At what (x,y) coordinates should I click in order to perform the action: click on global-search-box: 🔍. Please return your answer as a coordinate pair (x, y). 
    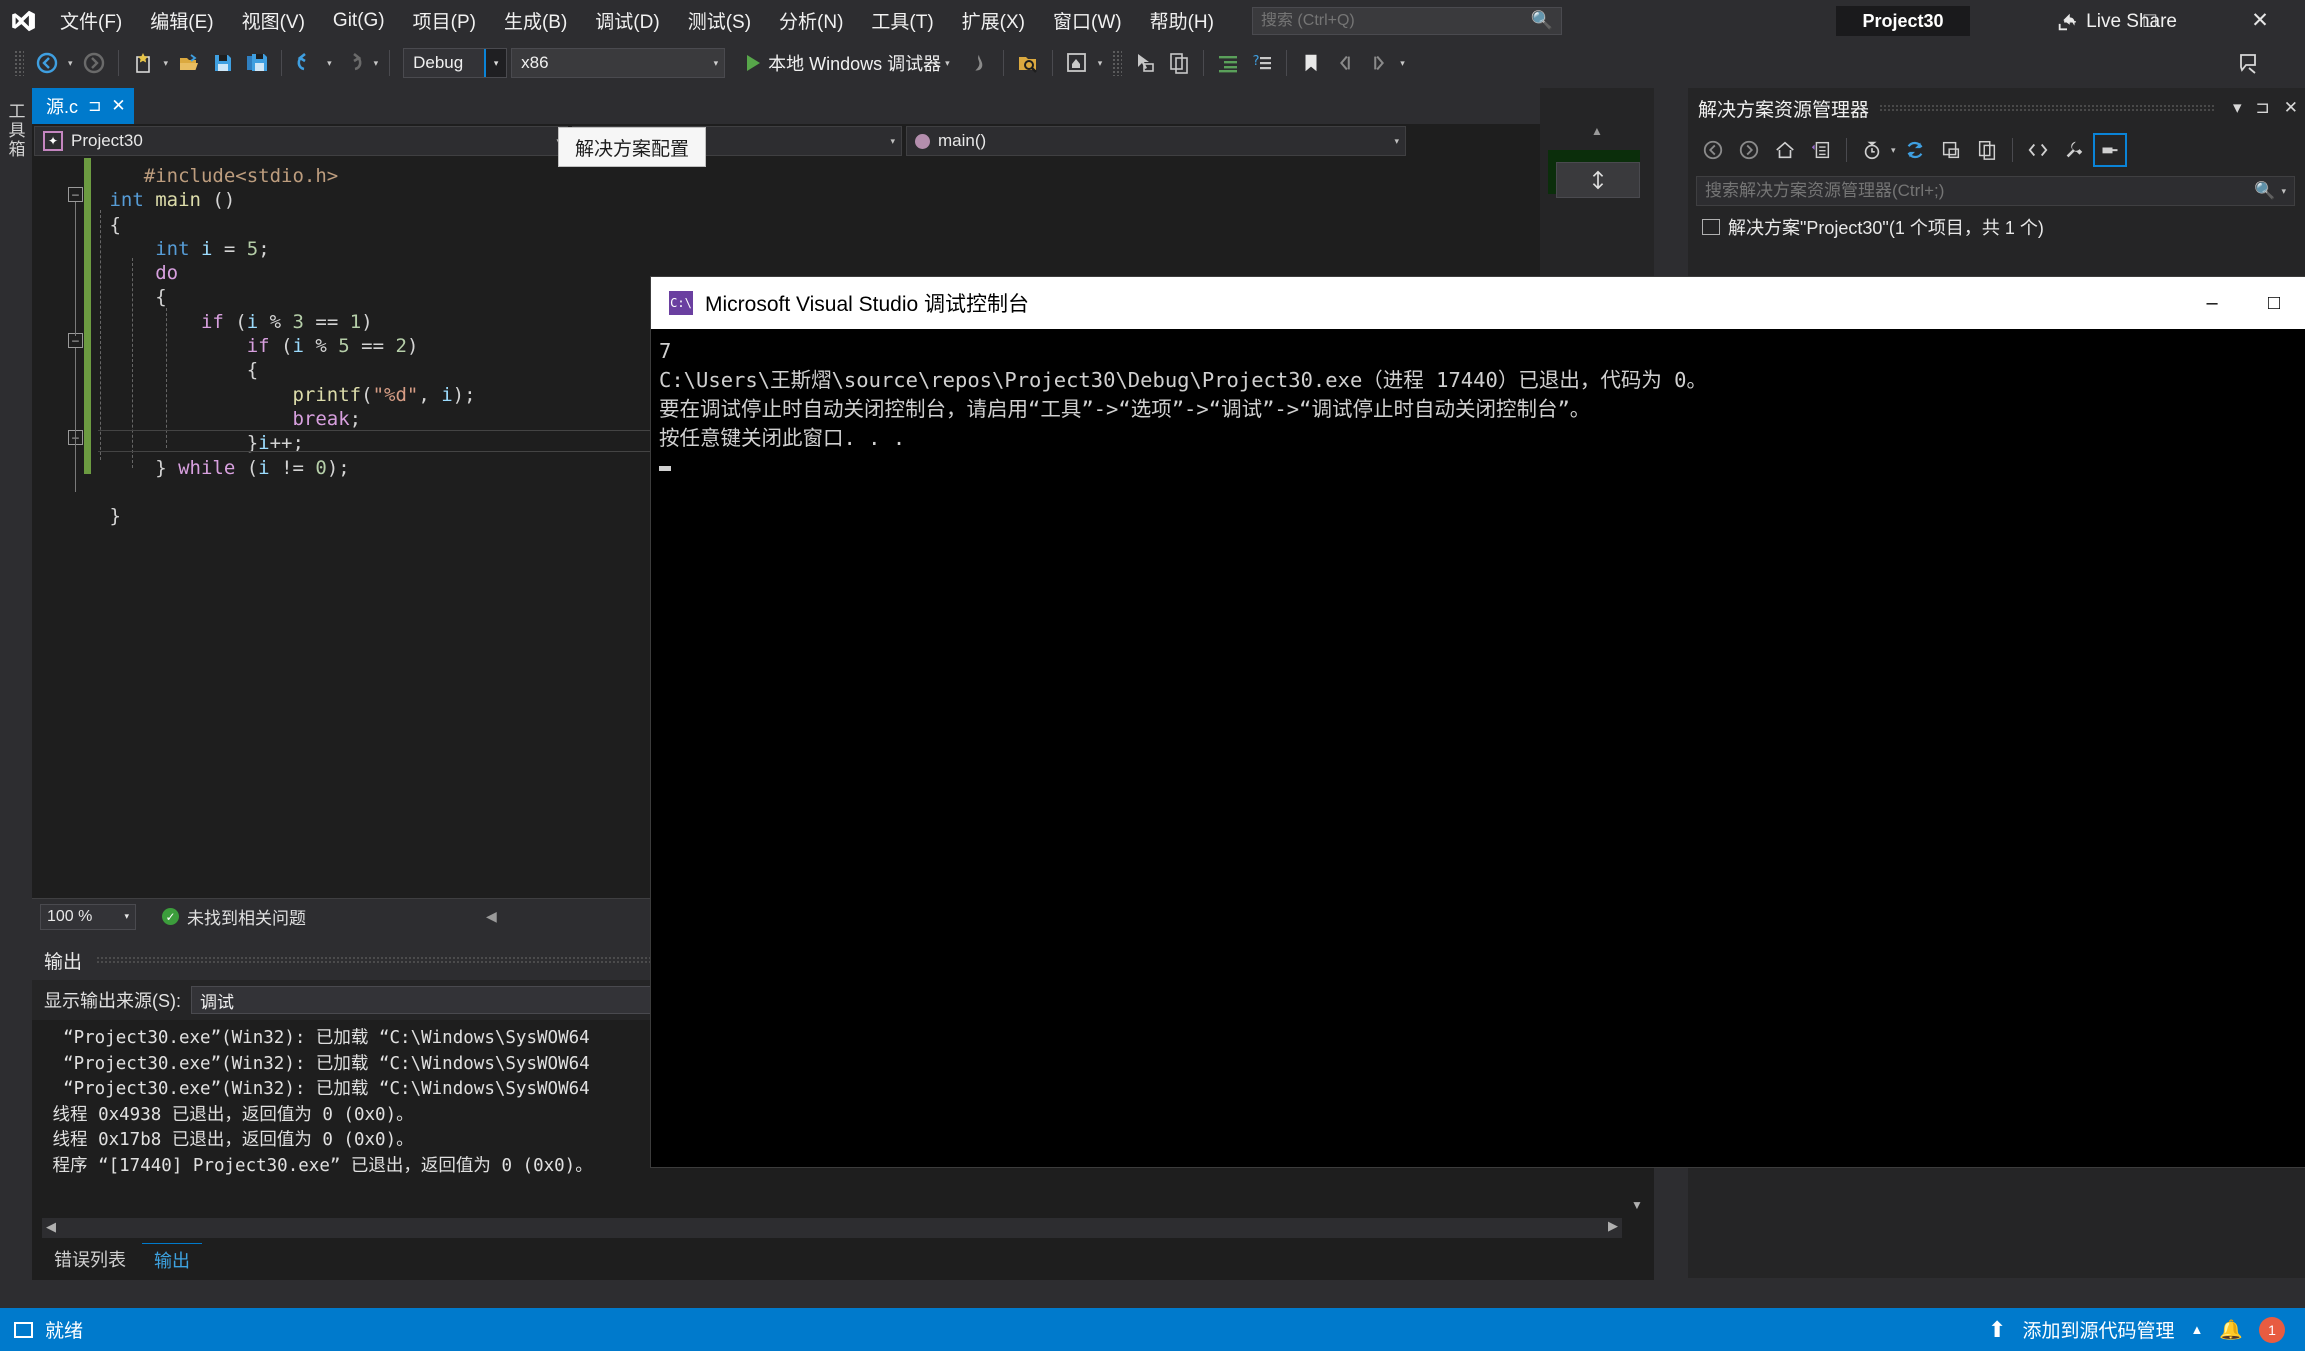
    Looking at the image, I should click on (1406, 20).